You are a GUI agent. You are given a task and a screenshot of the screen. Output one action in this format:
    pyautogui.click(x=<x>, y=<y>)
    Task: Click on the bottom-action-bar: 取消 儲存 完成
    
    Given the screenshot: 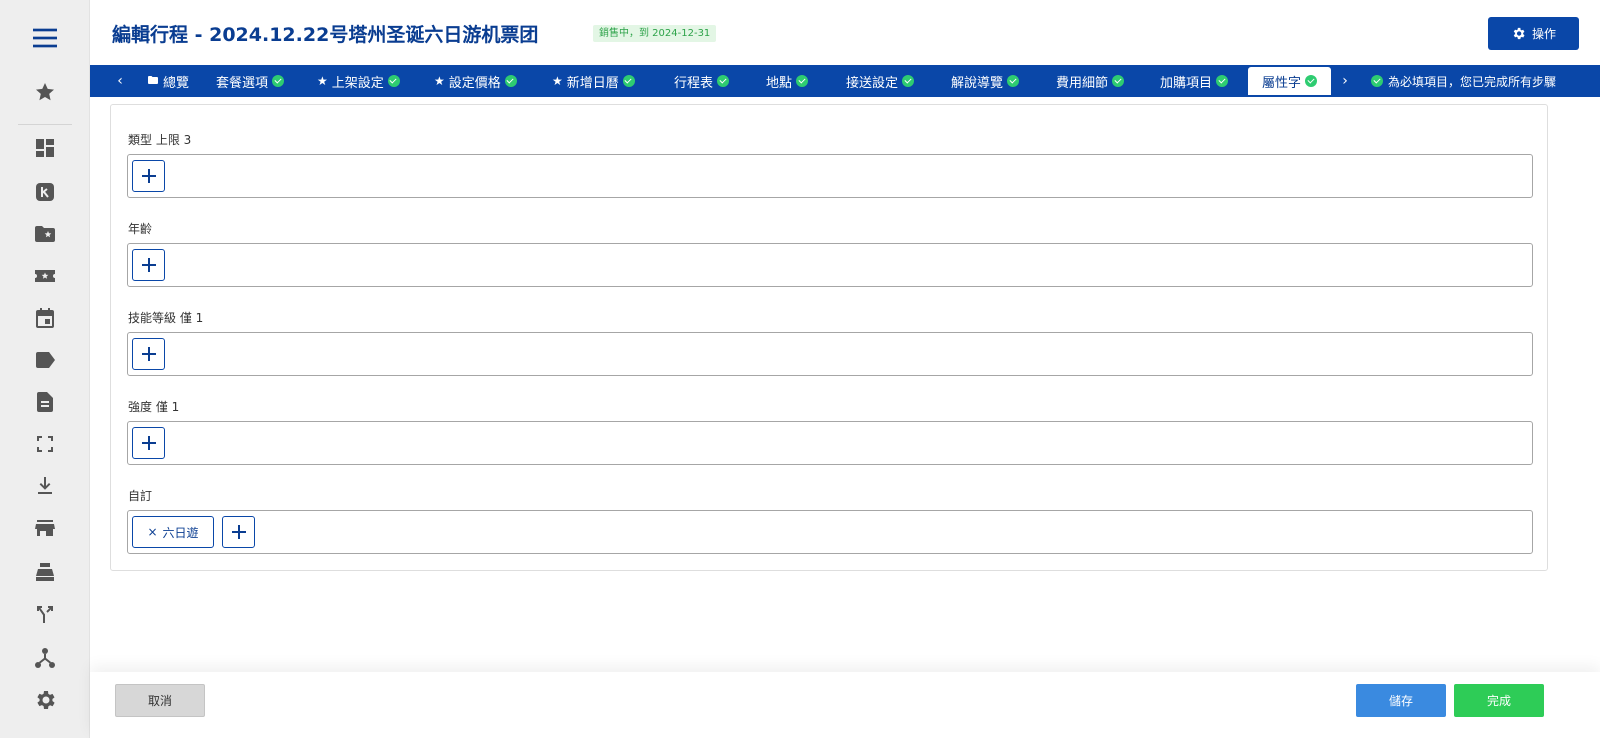 What is the action you would take?
    pyautogui.click(x=845, y=705)
    